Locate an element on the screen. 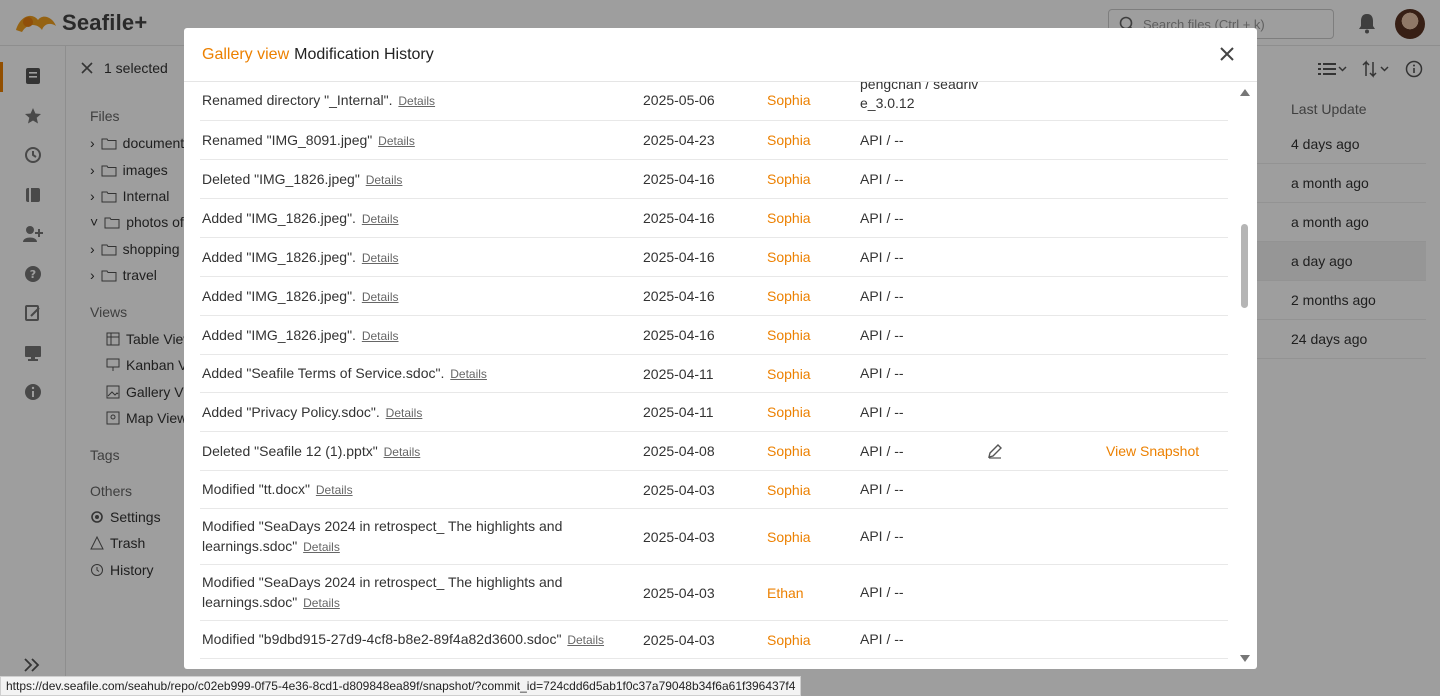 The height and width of the screenshot is (696, 1440). history-author: Ethan is located at coordinates (785, 592).